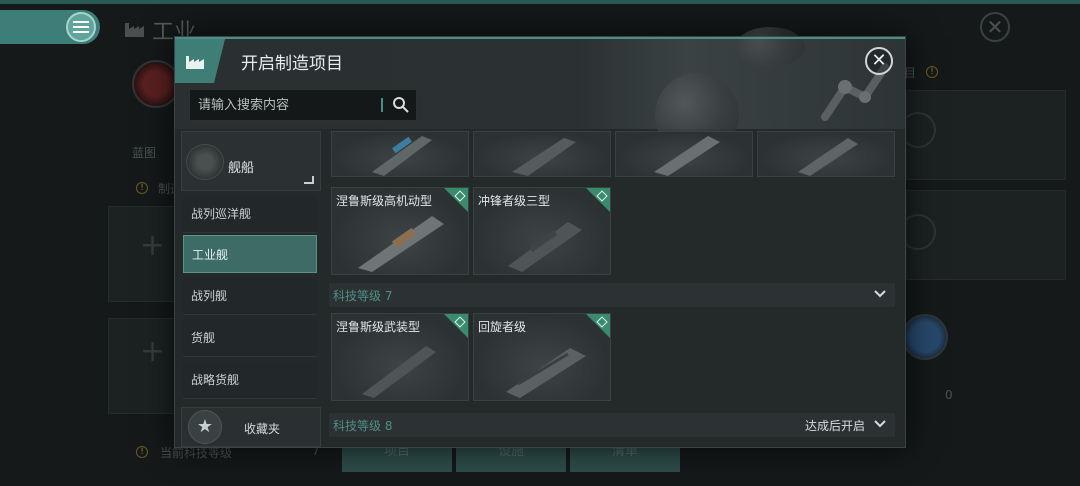  I want to click on blueprint-name: 回旋者级, so click(502, 327).